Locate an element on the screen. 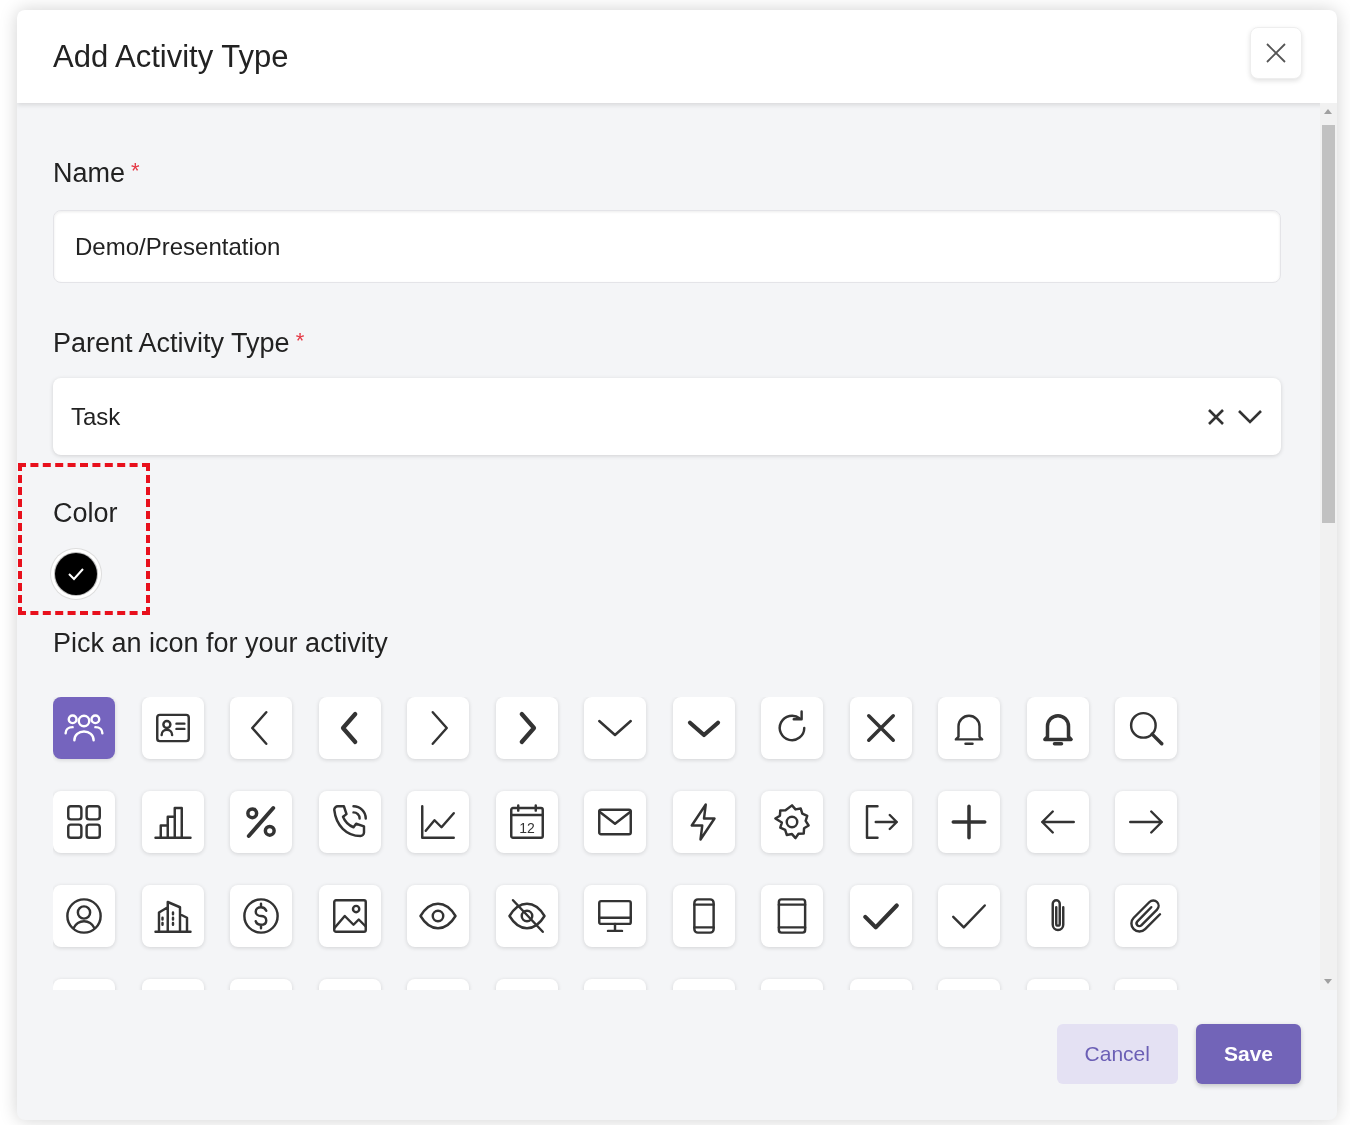 This screenshot has width=1350, height=1125. chevron-down-icon is located at coordinates (1250, 416).